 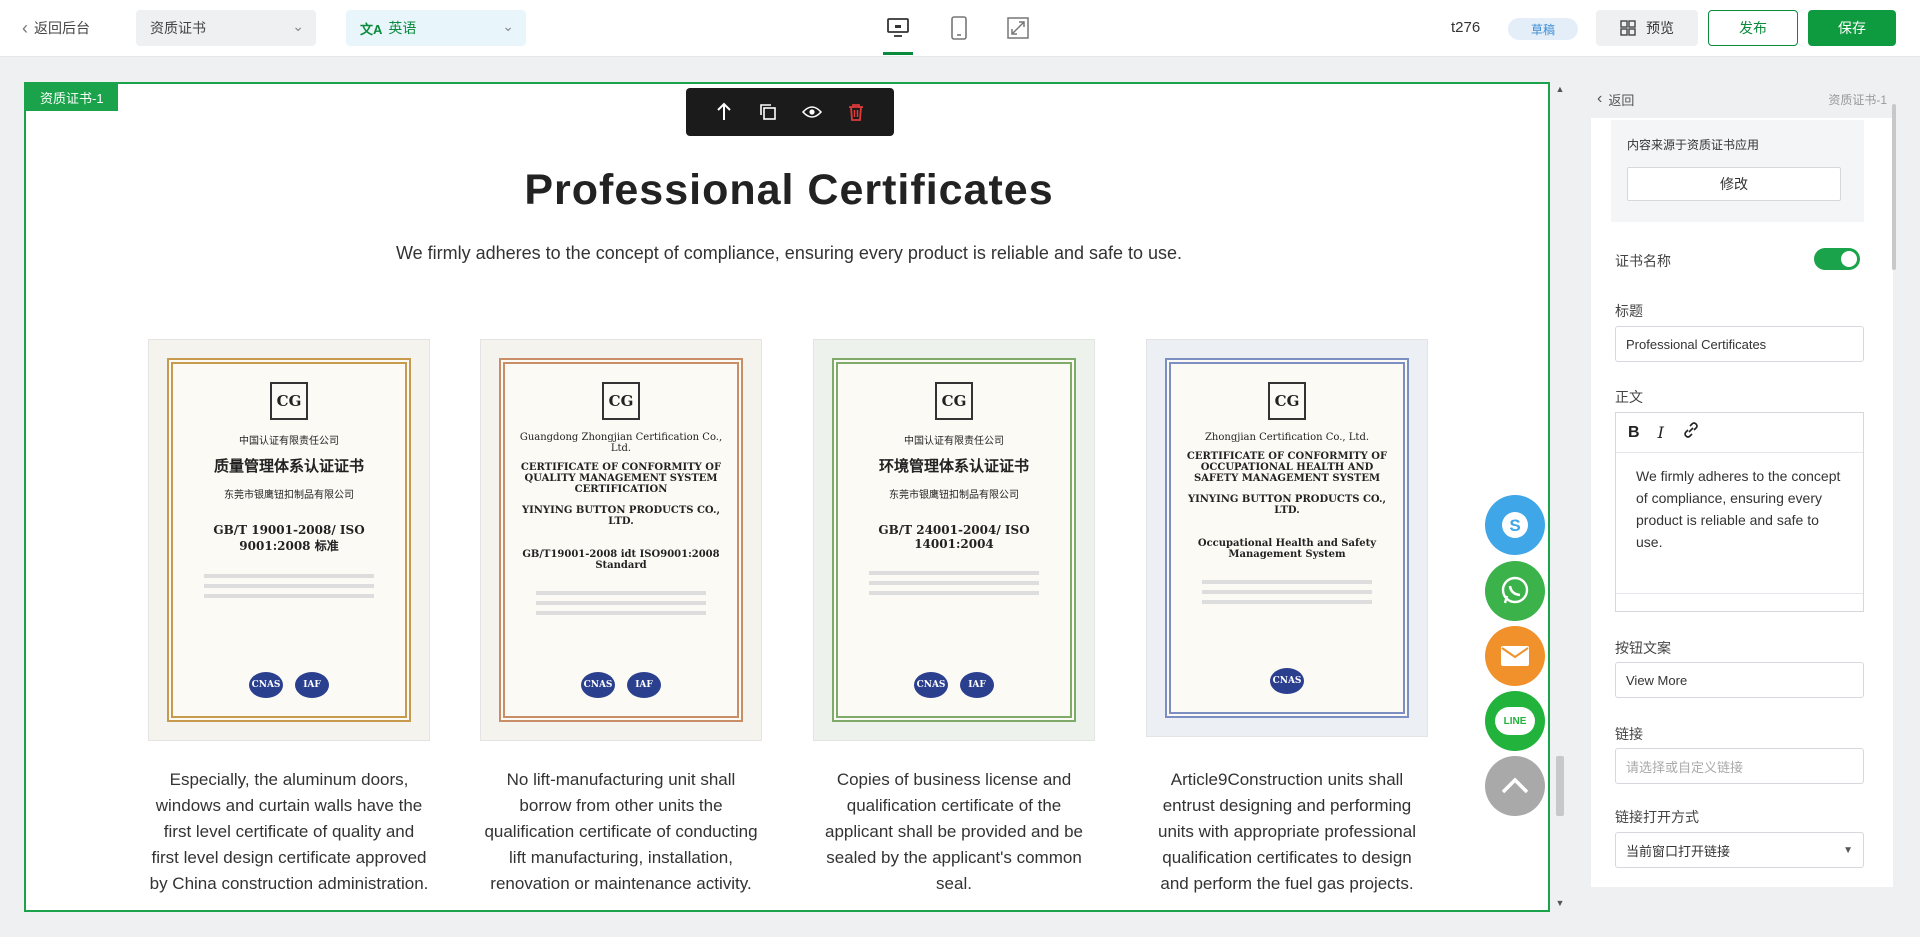 I want to click on cert-name-label: 证书名称, so click(x=1643, y=261).